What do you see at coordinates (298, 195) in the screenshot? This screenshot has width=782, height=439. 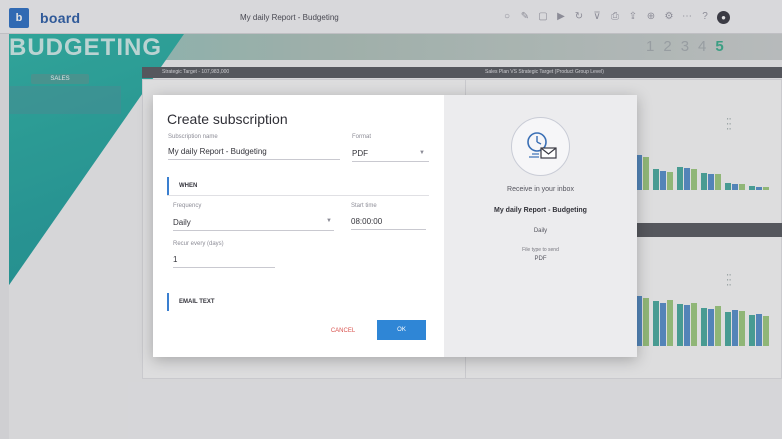 I see `section-when-divider` at bounding box center [298, 195].